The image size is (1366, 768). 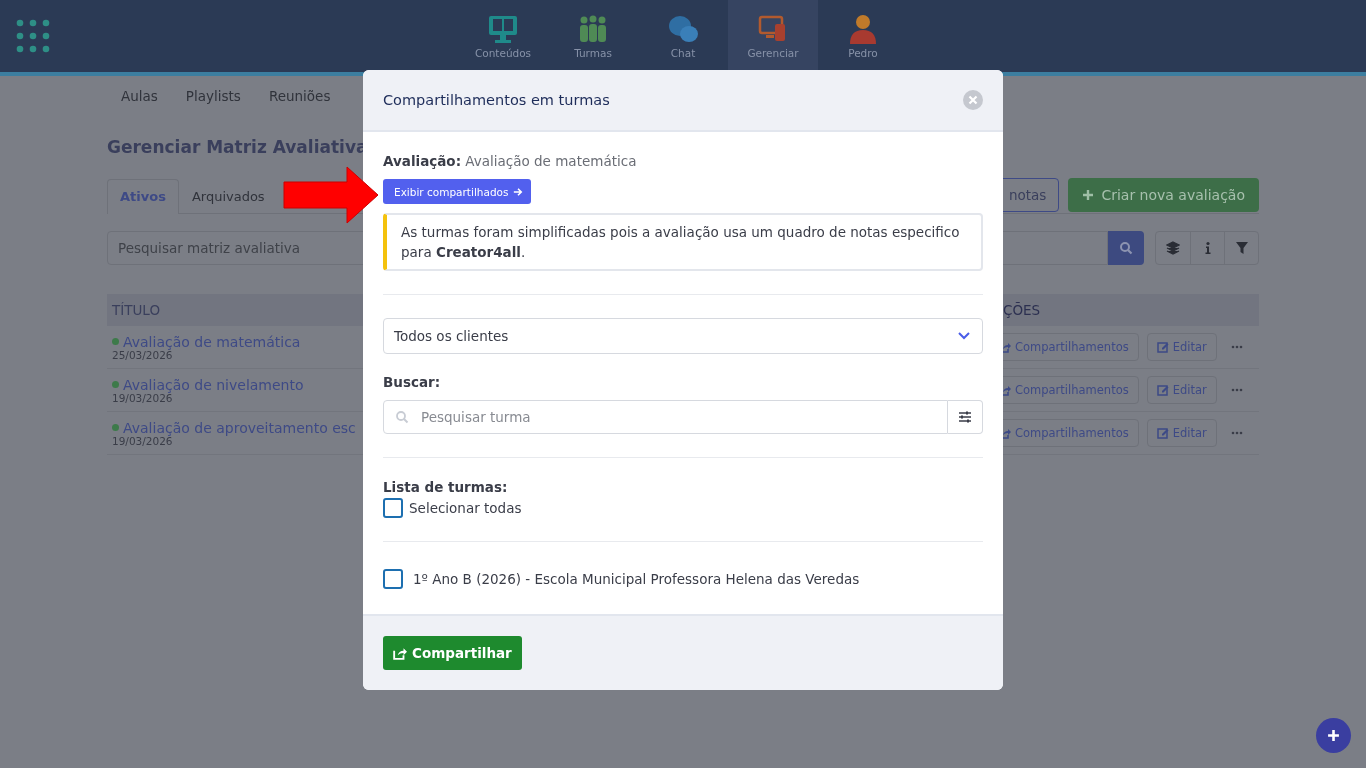 What do you see at coordinates (863, 28) in the screenshot?
I see `avatar-icon` at bounding box center [863, 28].